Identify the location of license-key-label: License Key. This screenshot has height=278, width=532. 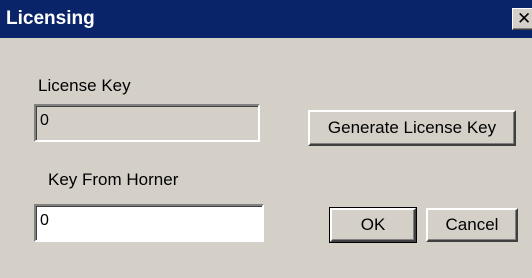
(84, 85).